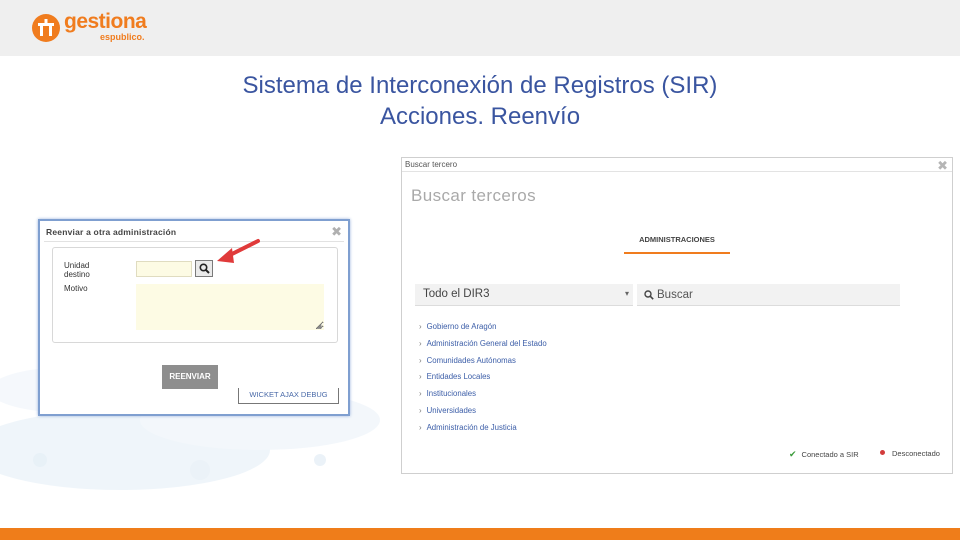 The height and width of the screenshot is (540, 960). Describe the element at coordinates (471, 427) in the screenshot. I see `list-item-label: Administración de Justicia` at that location.